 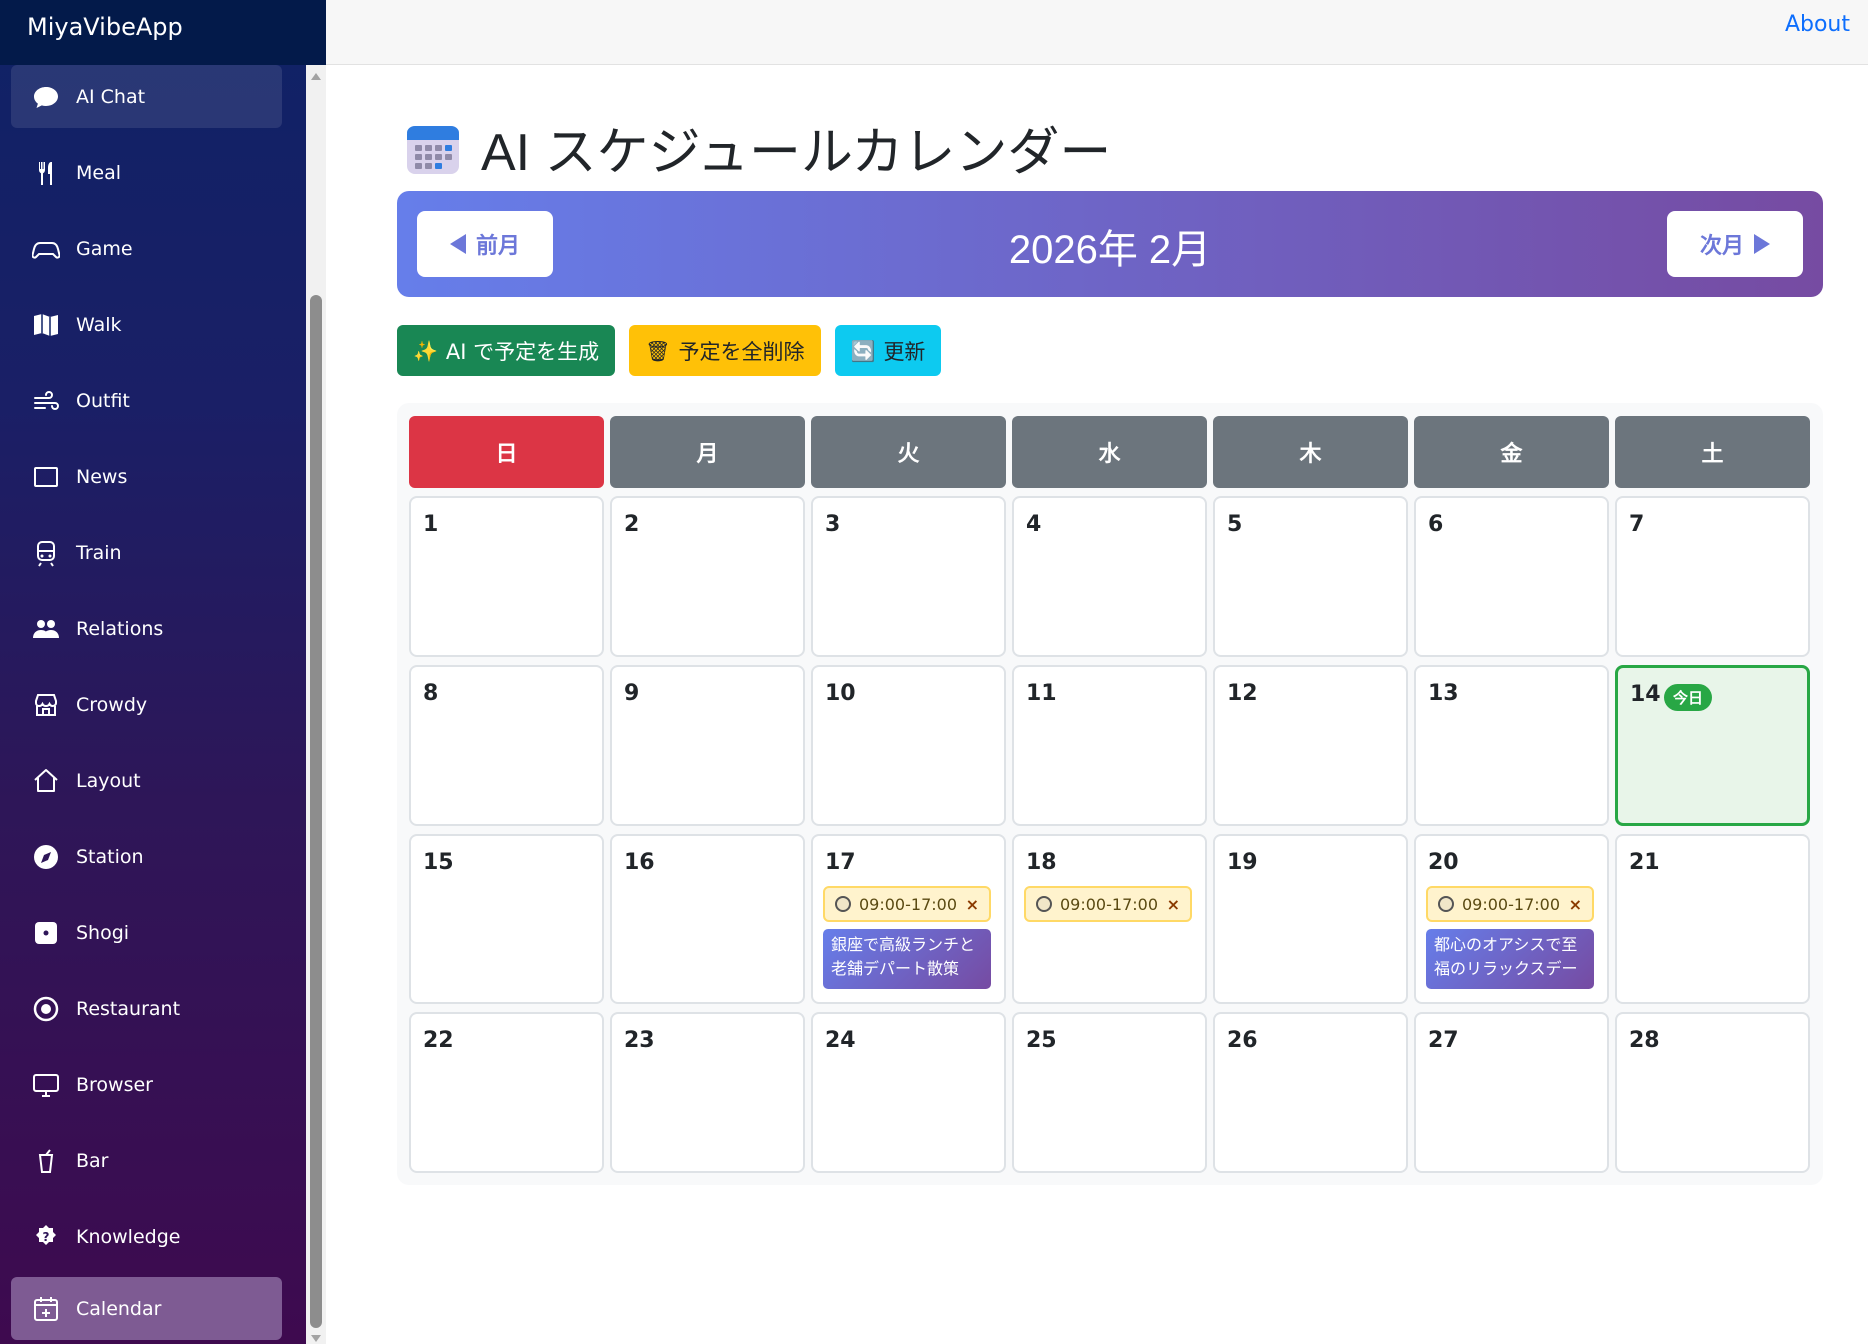 I want to click on sidebar-item-game: Game, so click(x=146, y=248).